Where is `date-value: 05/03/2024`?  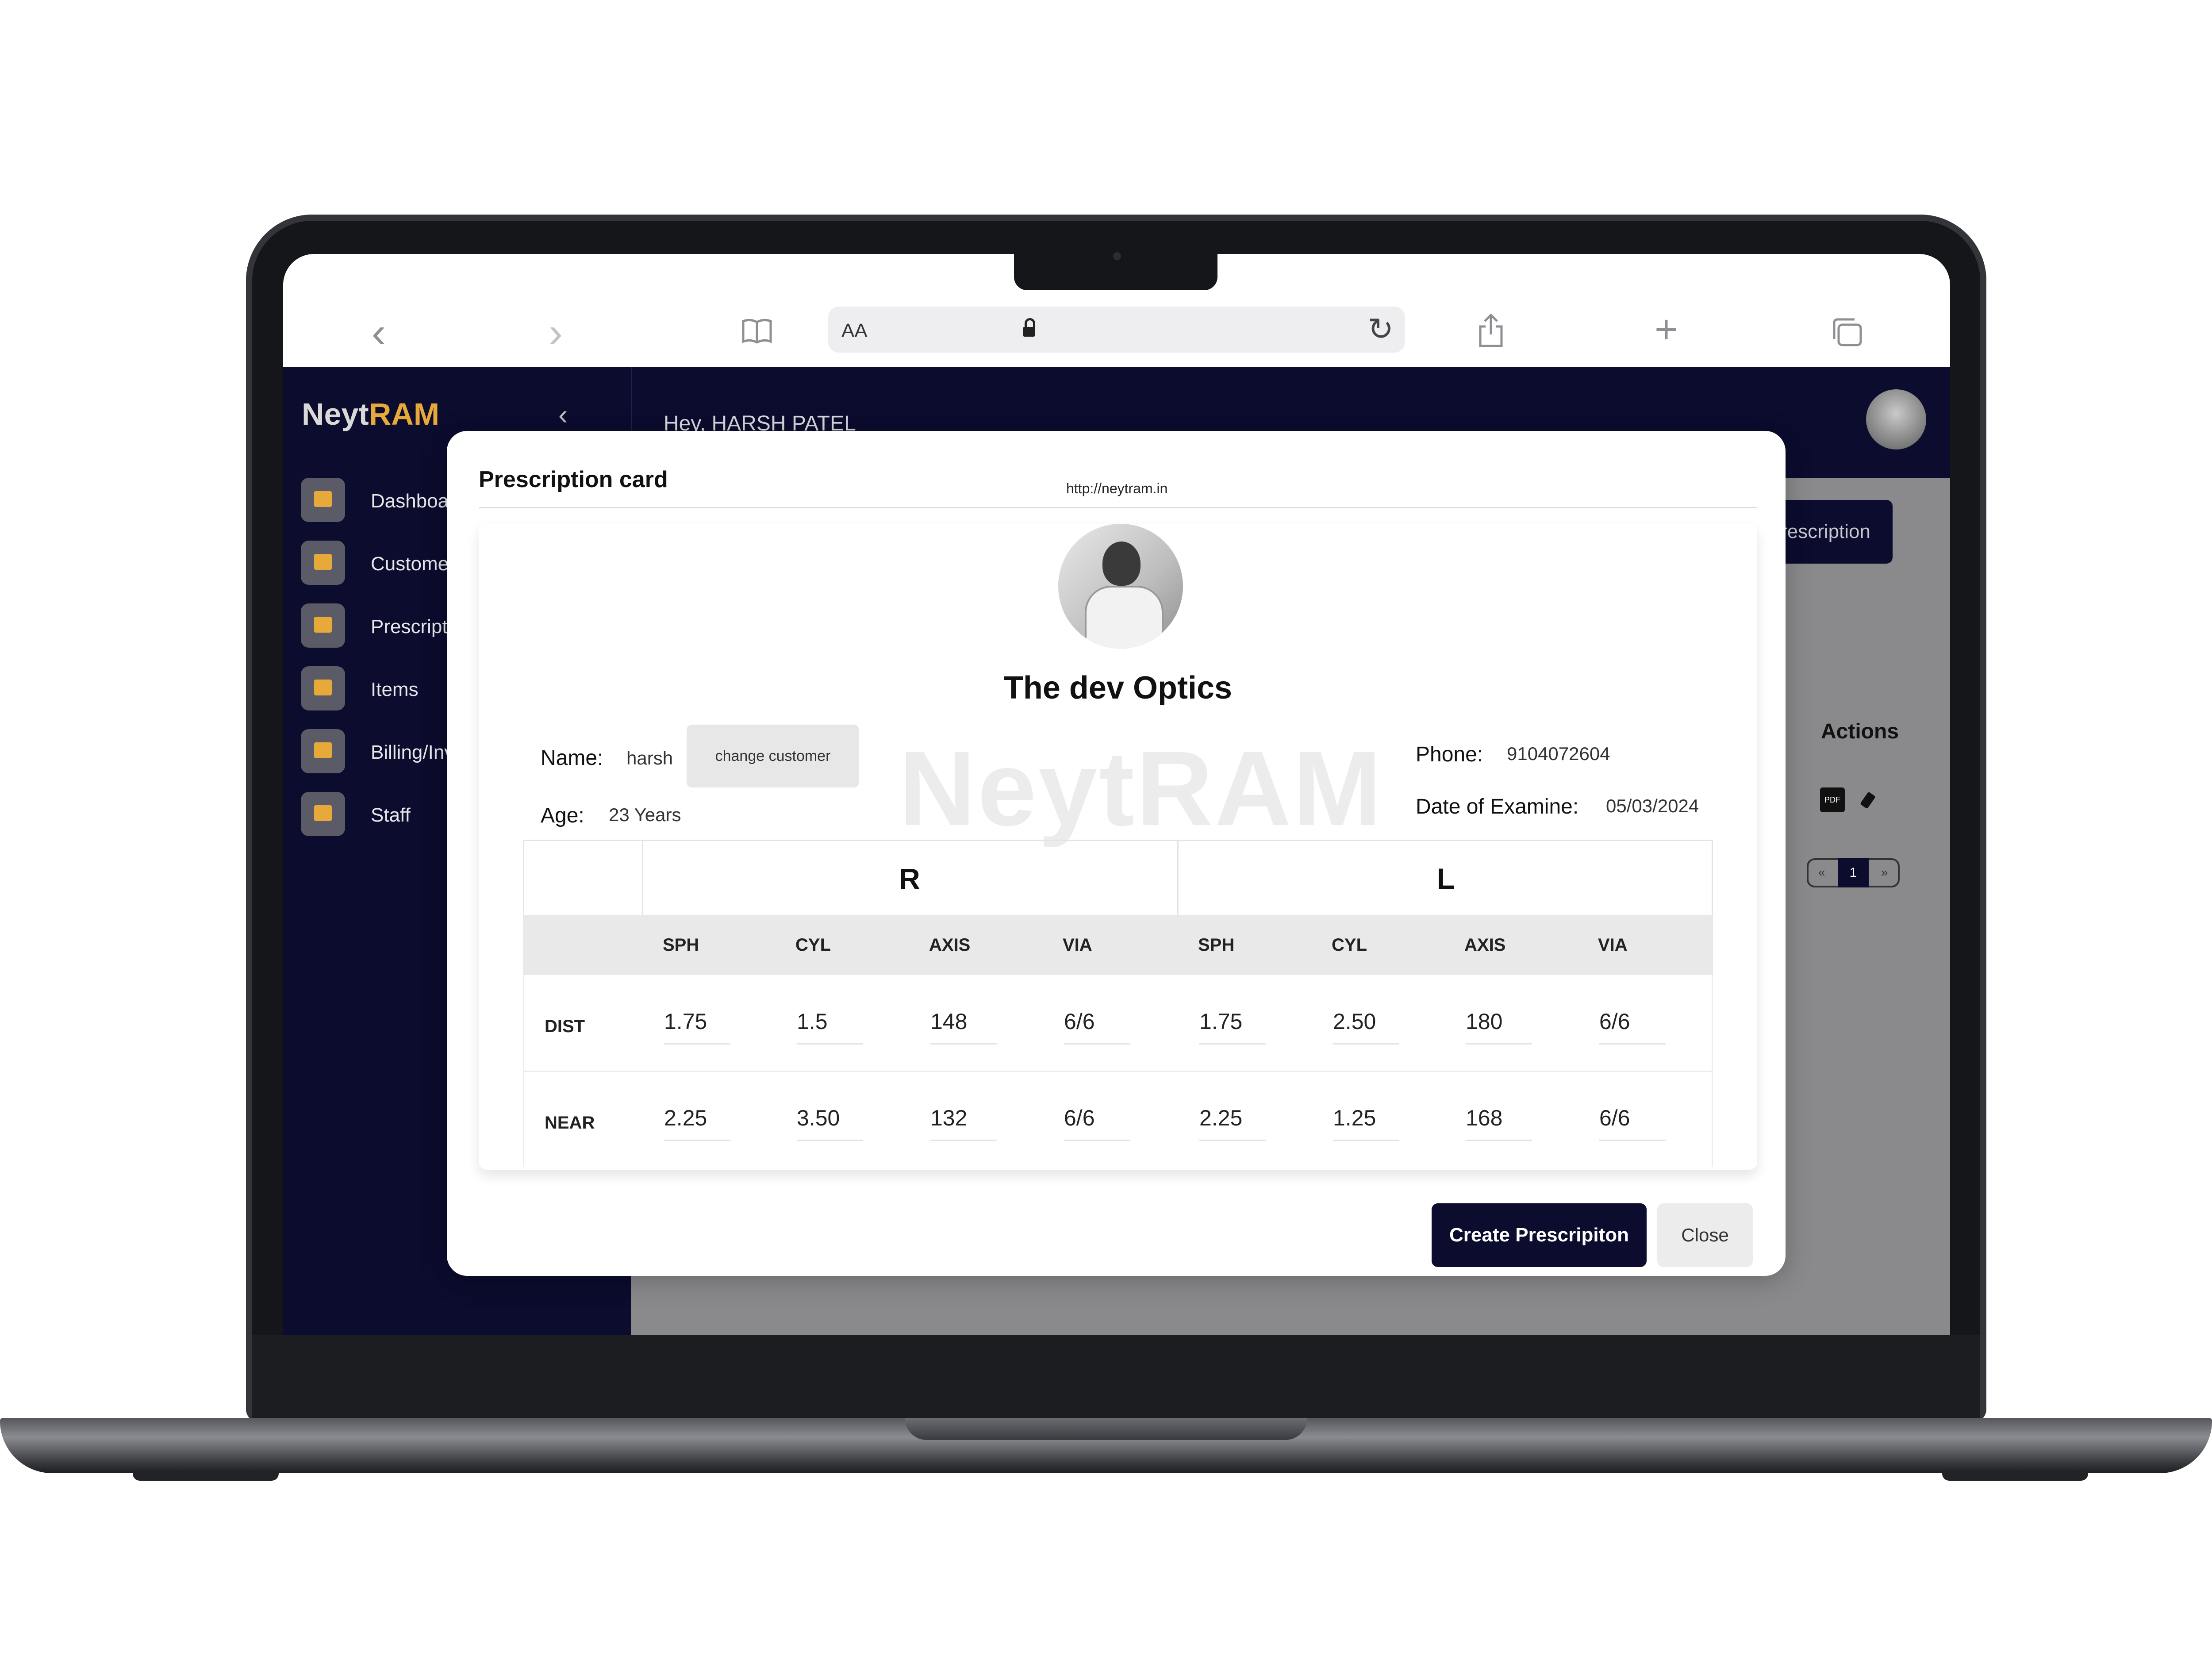 date-value: 05/03/2024 is located at coordinates (1653, 806).